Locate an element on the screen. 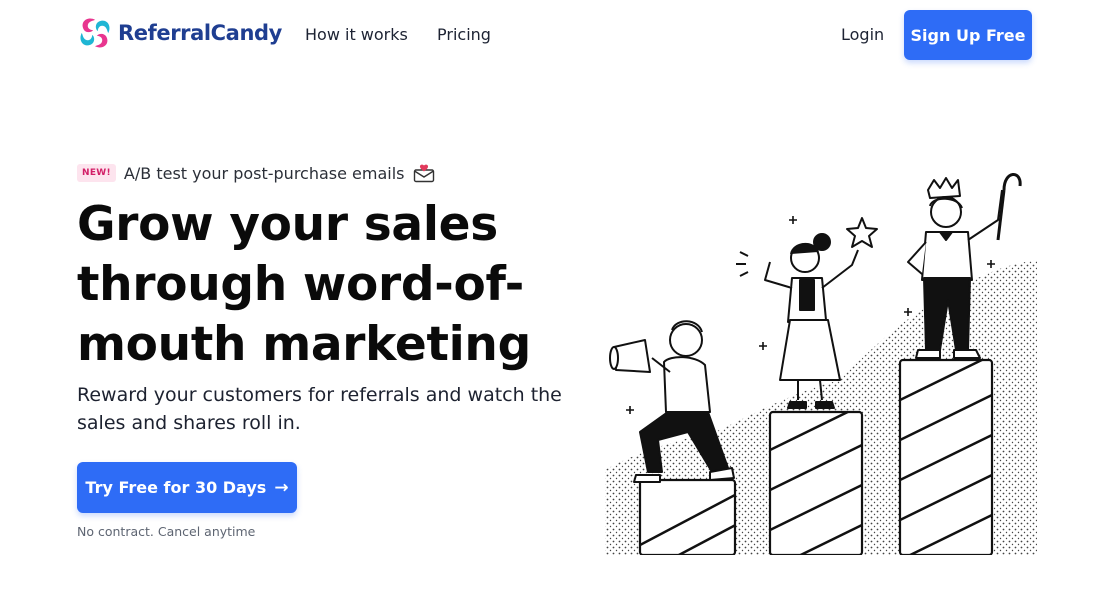 The height and width of the screenshot is (609, 1120). envelope-heart-icon is located at coordinates (423, 173).